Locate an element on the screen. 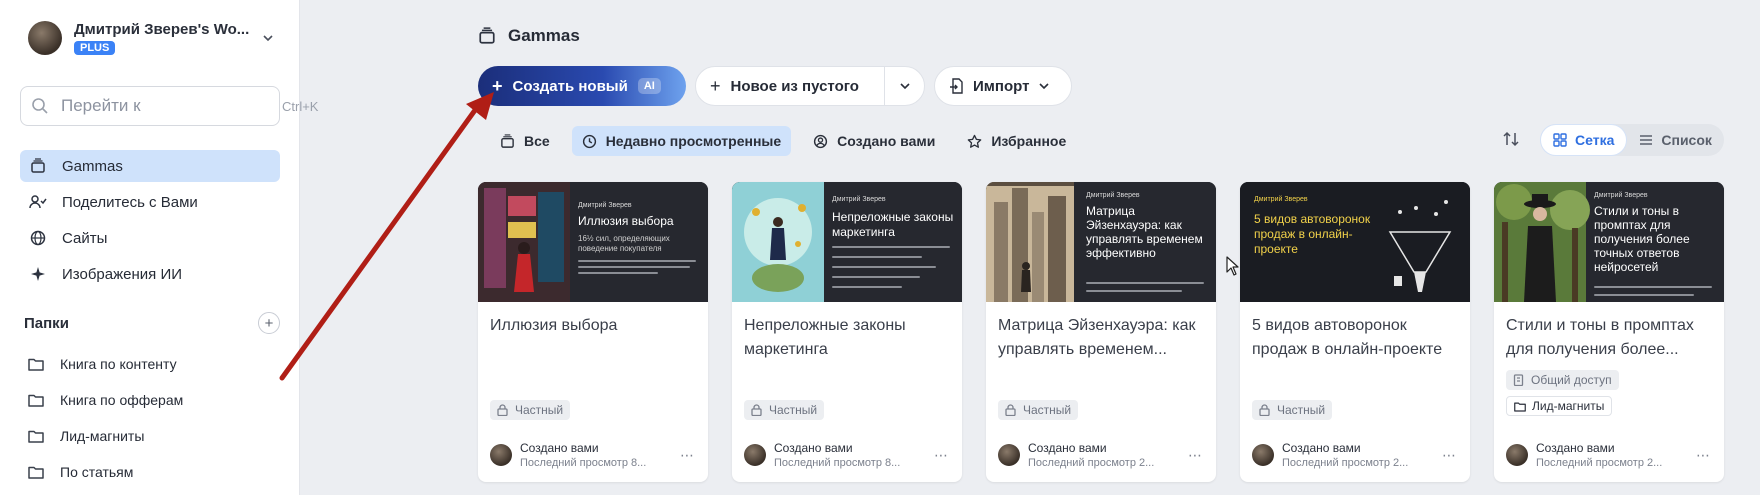 The height and width of the screenshot is (495, 1760). card-title: Иллюзия выбора is located at coordinates (554, 325).